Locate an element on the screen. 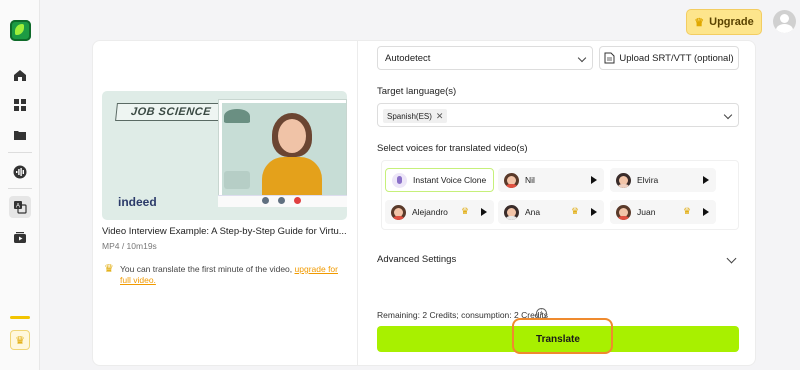  folder-icon is located at coordinates (20, 135).